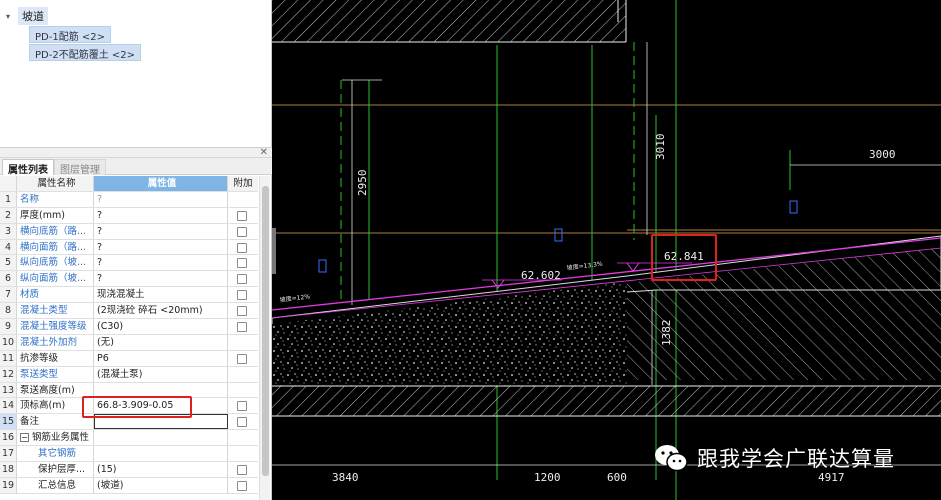 Image resolution: width=941 pixels, height=500 pixels. I want to click on table-row: 17 其它钢筋, so click(129, 454).